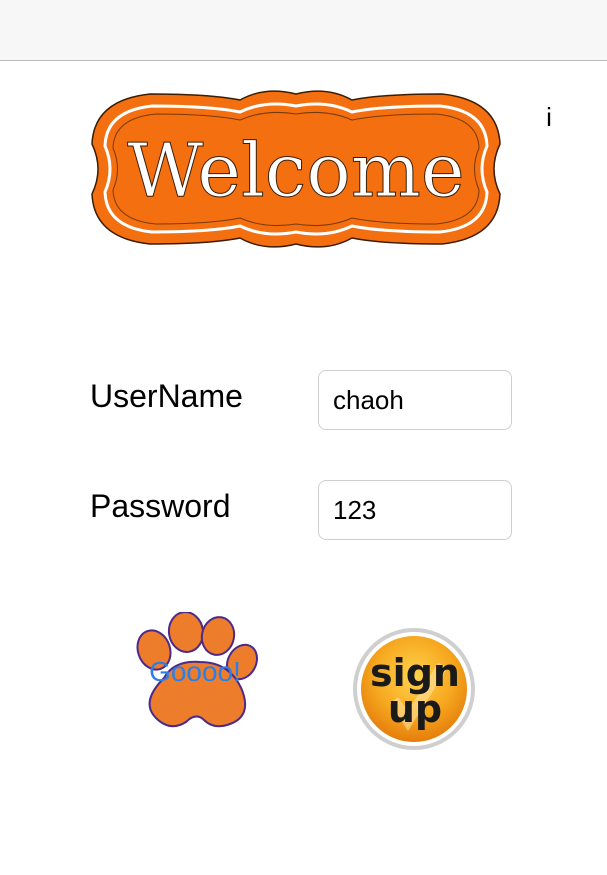 The image size is (607, 875). What do you see at coordinates (415, 510) in the screenshot?
I see `password-field` at bounding box center [415, 510].